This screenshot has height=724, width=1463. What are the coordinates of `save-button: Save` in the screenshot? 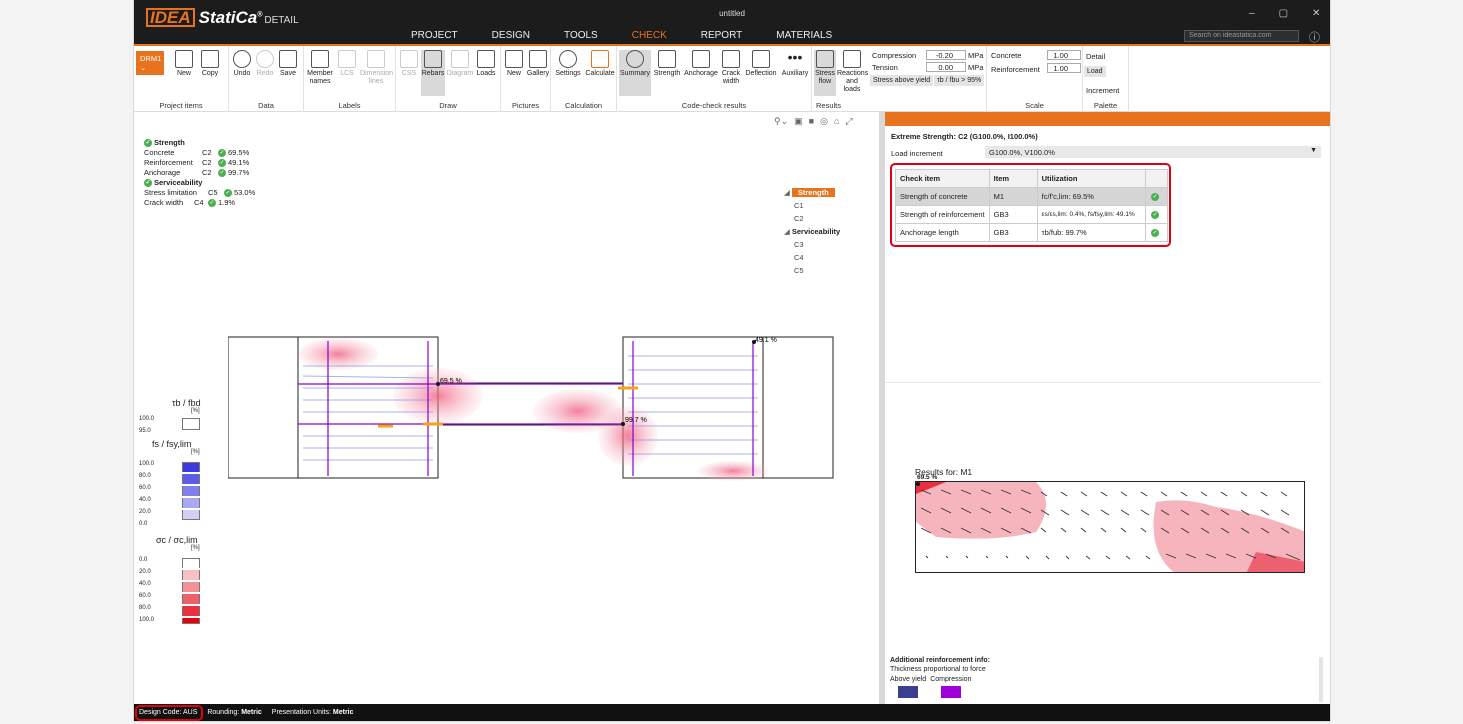 It's located at (288, 64).